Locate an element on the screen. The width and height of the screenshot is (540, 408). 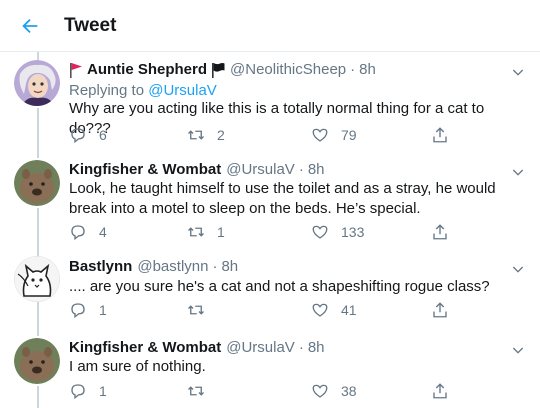
like-count: 79 is located at coordinates (349, 135).